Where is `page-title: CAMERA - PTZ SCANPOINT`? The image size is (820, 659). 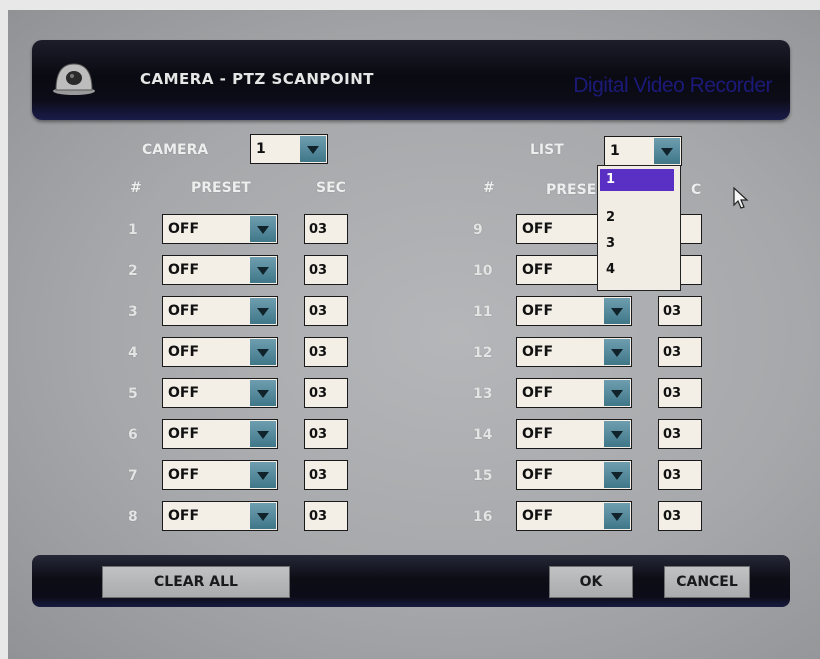
page-title: CAMERA - PTZ SCANPOINT is located at coordinates (257, 79).